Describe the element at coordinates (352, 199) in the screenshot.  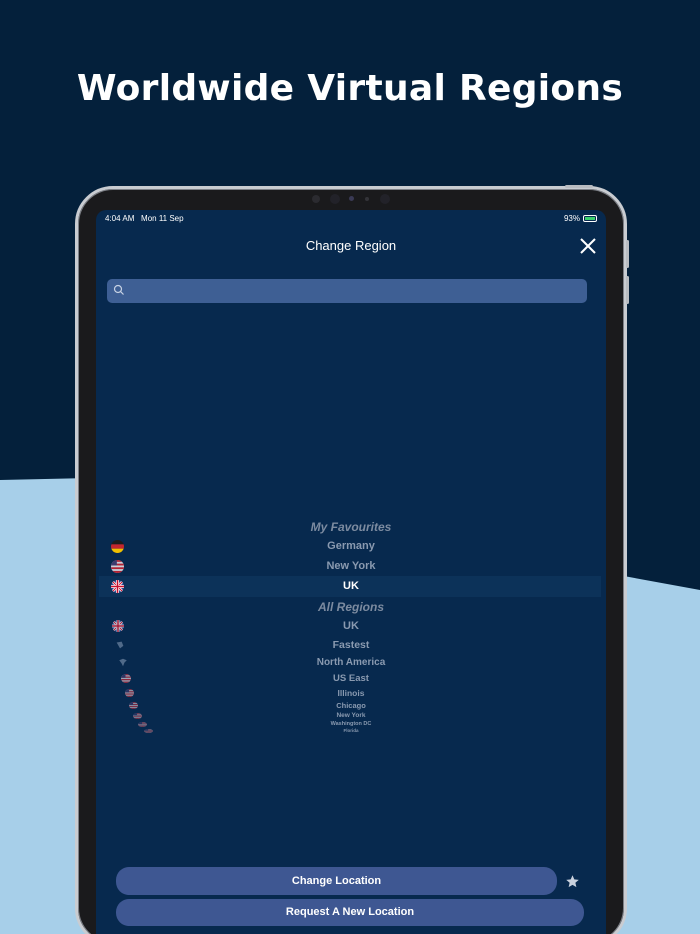
I see `camera-bar` at that location.